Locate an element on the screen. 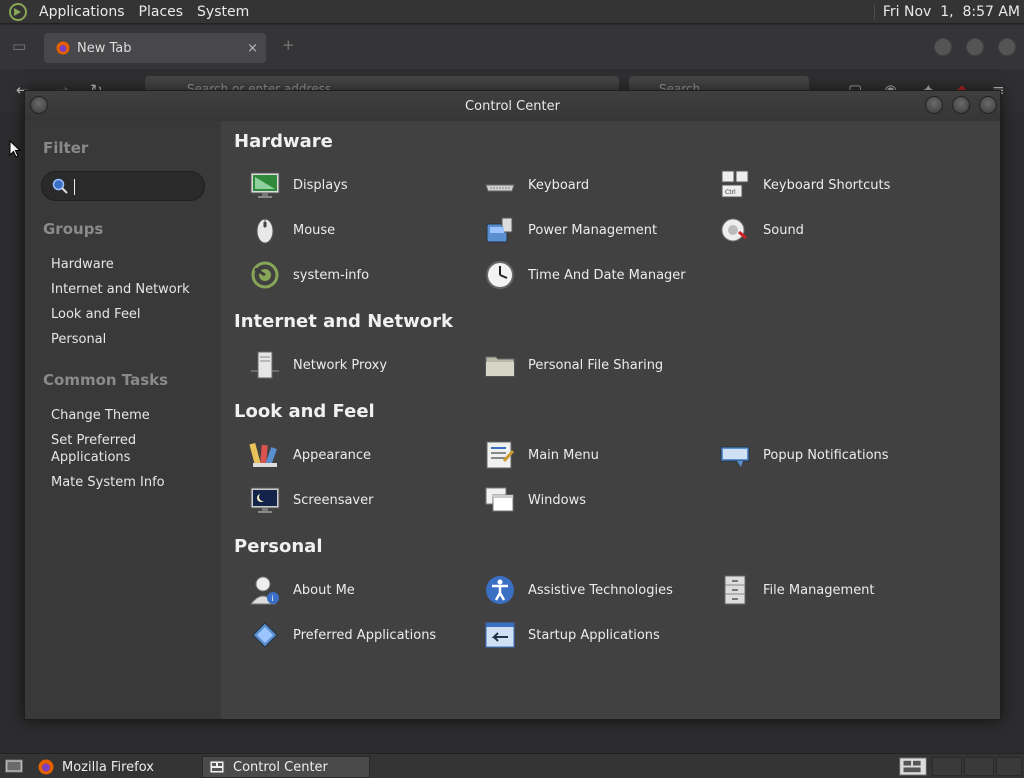 Image resolution: width=1024 pixels, height=778 pixels. maximize-button is located at coordinates (961, 105).